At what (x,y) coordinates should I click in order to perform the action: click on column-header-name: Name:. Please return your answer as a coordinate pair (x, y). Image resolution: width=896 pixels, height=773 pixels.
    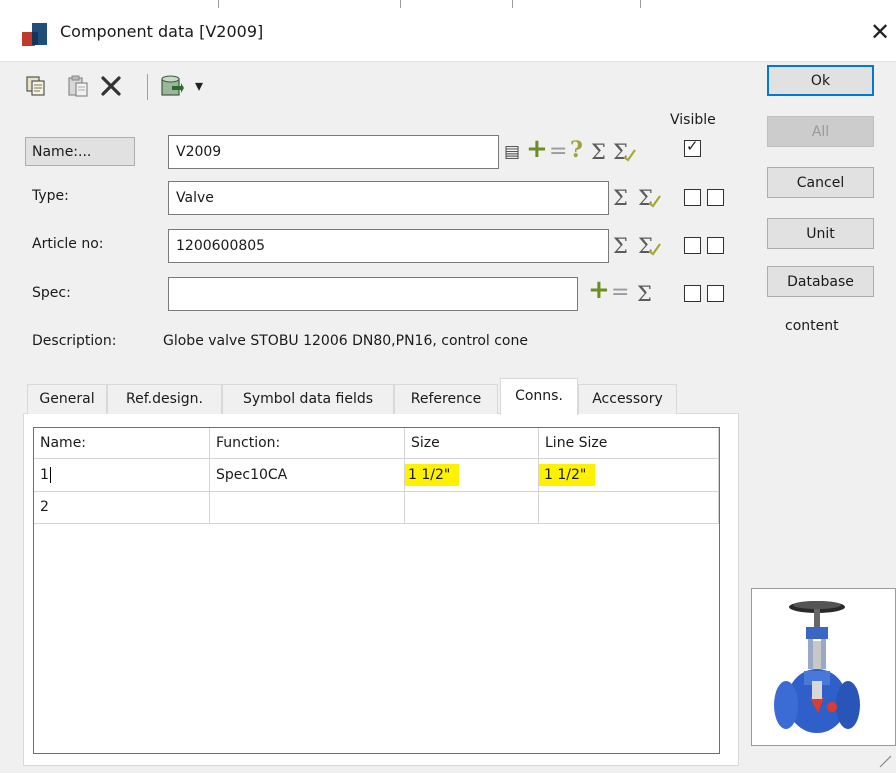
    Looking at the image, I should click on (122, 443).